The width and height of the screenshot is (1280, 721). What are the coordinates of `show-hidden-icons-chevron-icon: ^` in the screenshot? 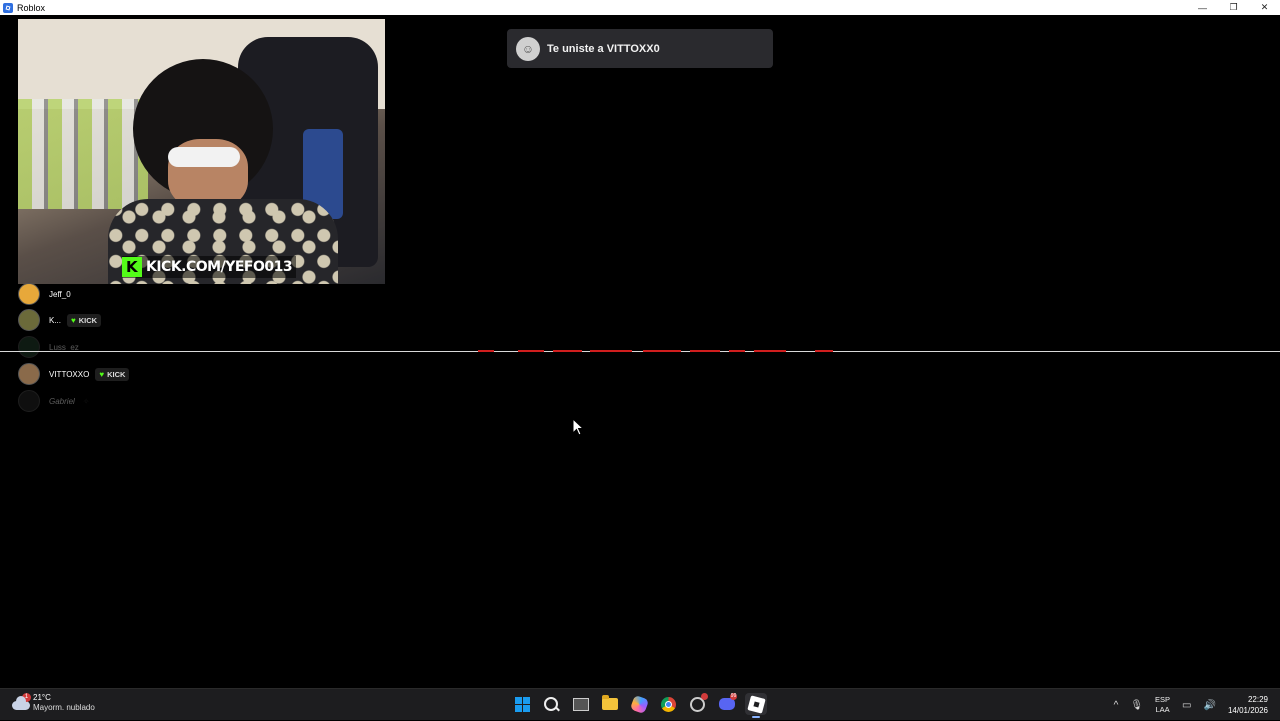 It's located at (1116, 705).